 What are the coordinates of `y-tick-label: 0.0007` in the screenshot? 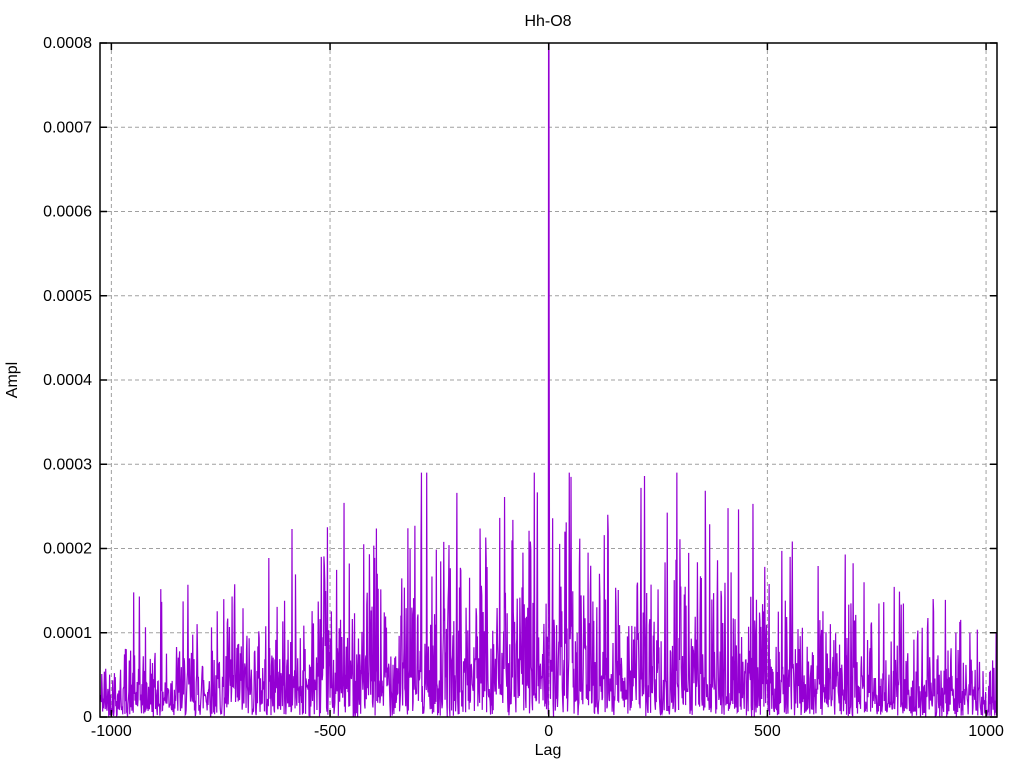 It's located at (67, 127).